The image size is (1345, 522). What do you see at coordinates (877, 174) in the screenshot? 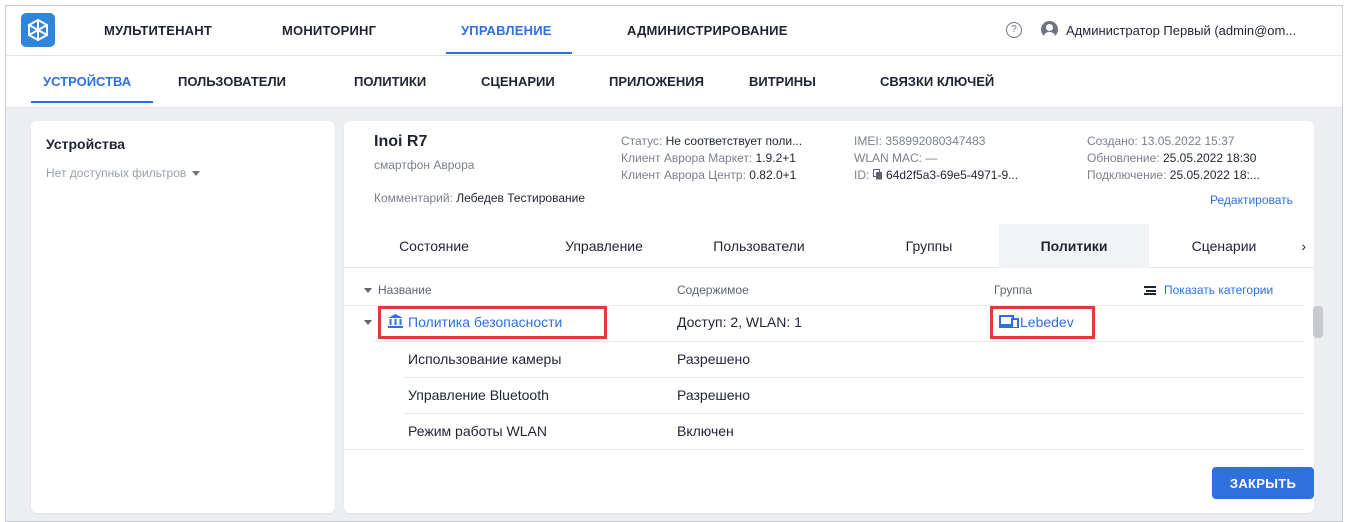
I see `copy-icon` at bounding box center [877, 174].